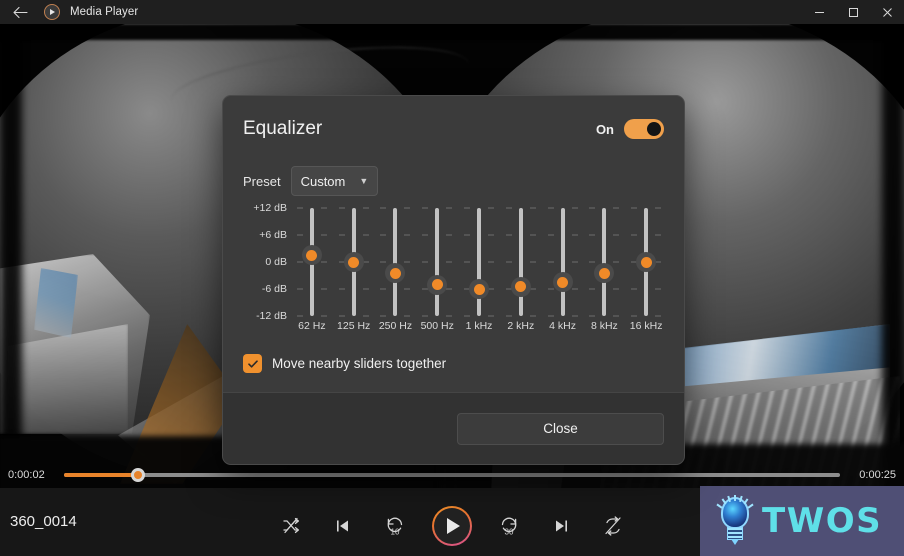 The height and width of the screenshot is (556, 904). I want to click on move-nearby-sliders-row: Move nearby sliders together, so click(453, 363).